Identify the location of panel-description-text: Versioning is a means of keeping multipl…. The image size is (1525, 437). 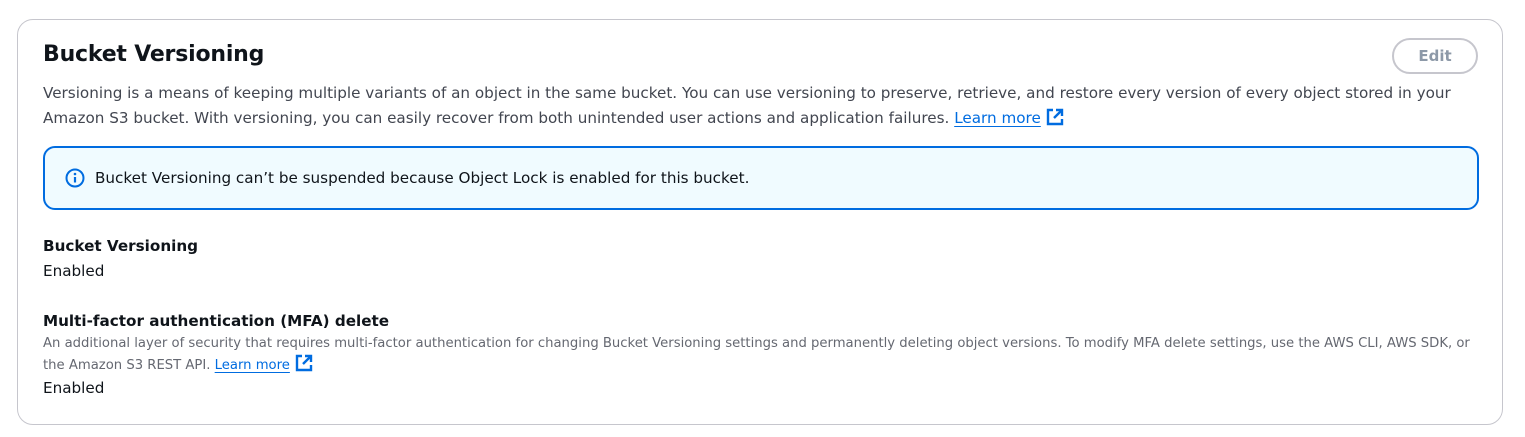
(747, 105).